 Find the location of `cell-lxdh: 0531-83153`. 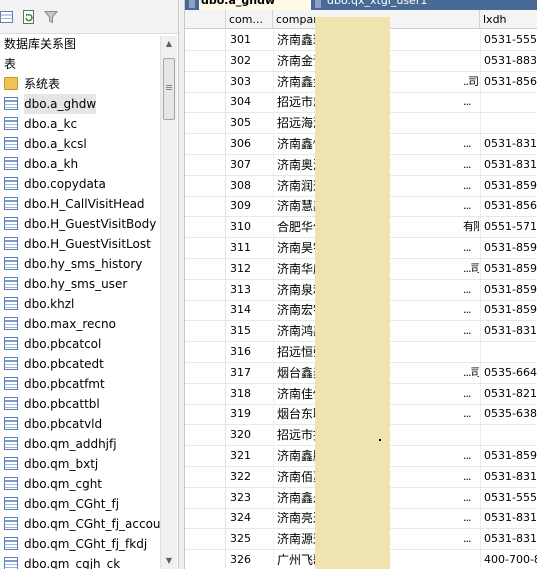

cell-lxdh: 0531-83153 is located at coordinates (508, 518).